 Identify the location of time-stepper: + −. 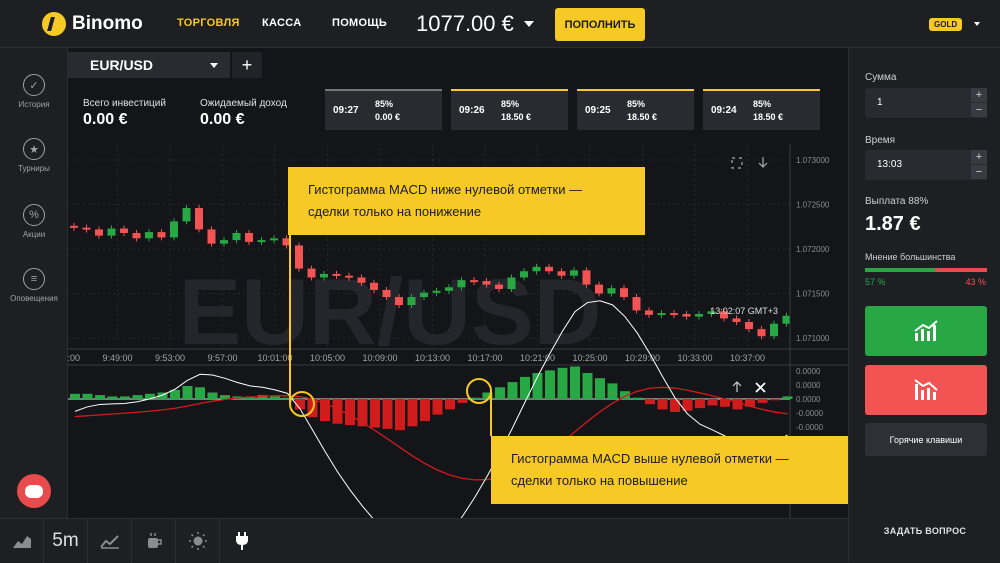
(979, 165).